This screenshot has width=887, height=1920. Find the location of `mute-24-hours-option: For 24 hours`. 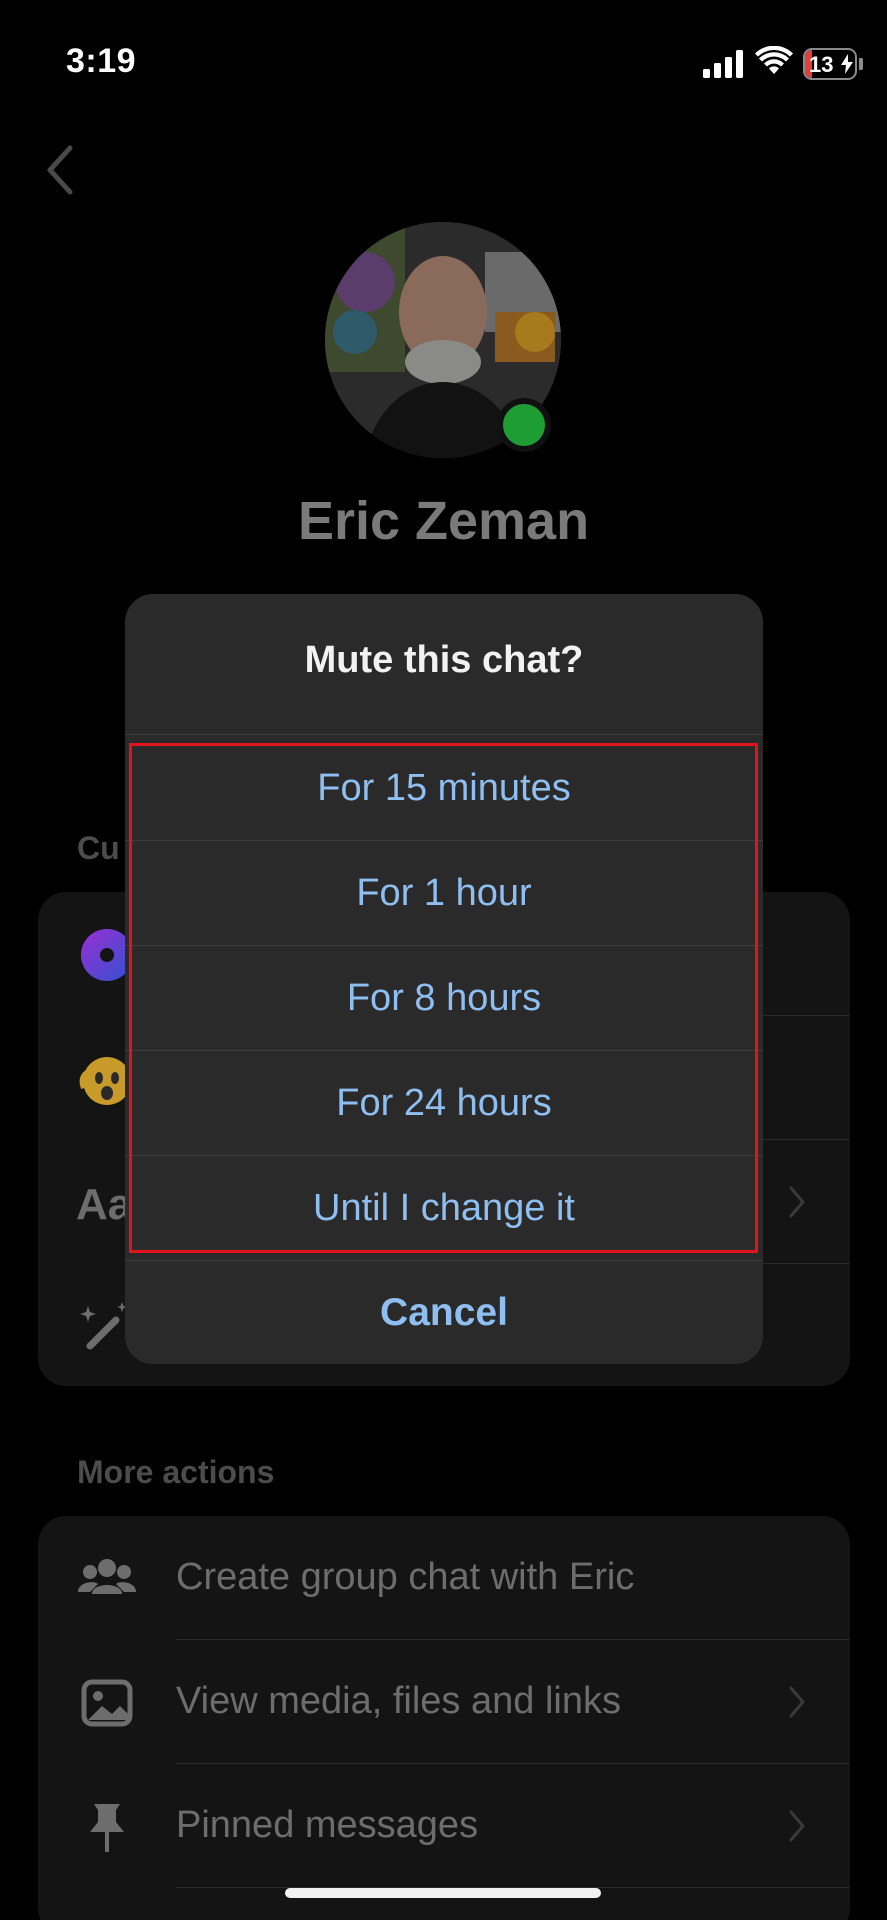

mute-24-hours-option: For 24 hours is located at coordinates (444, 1103).